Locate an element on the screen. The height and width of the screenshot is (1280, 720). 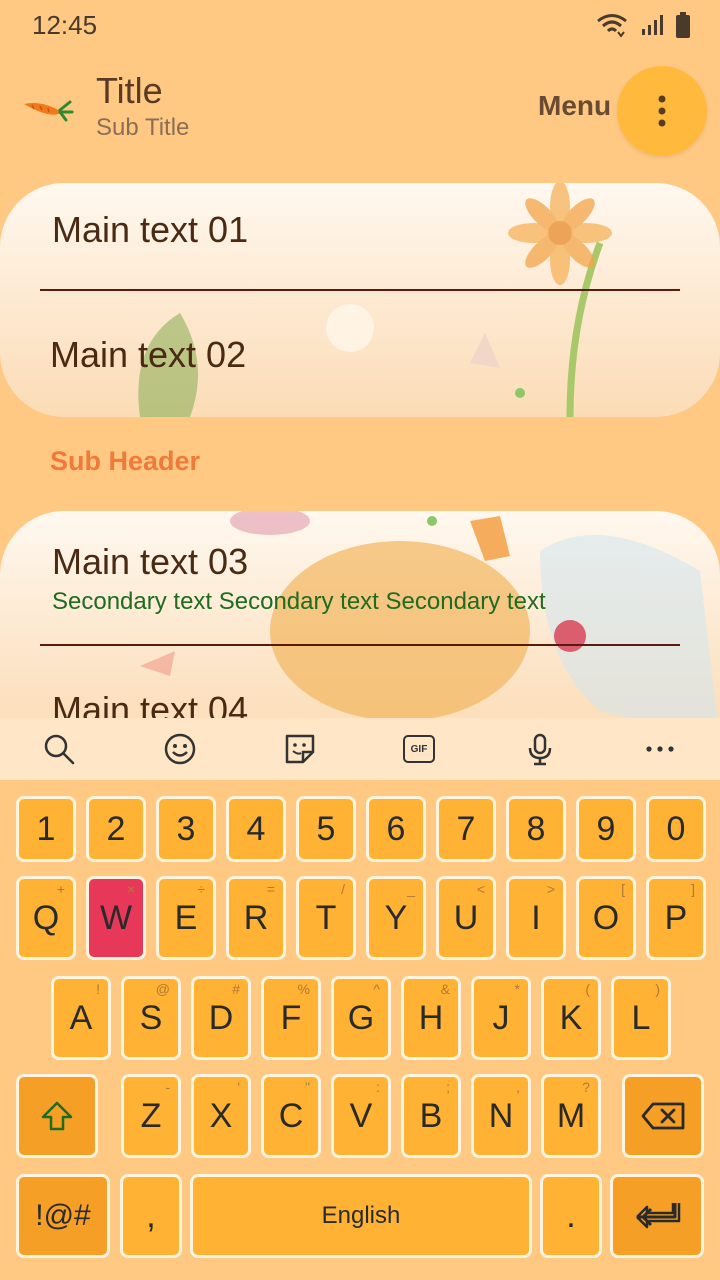
key-6: 6 is located at coordinates (396, 829).